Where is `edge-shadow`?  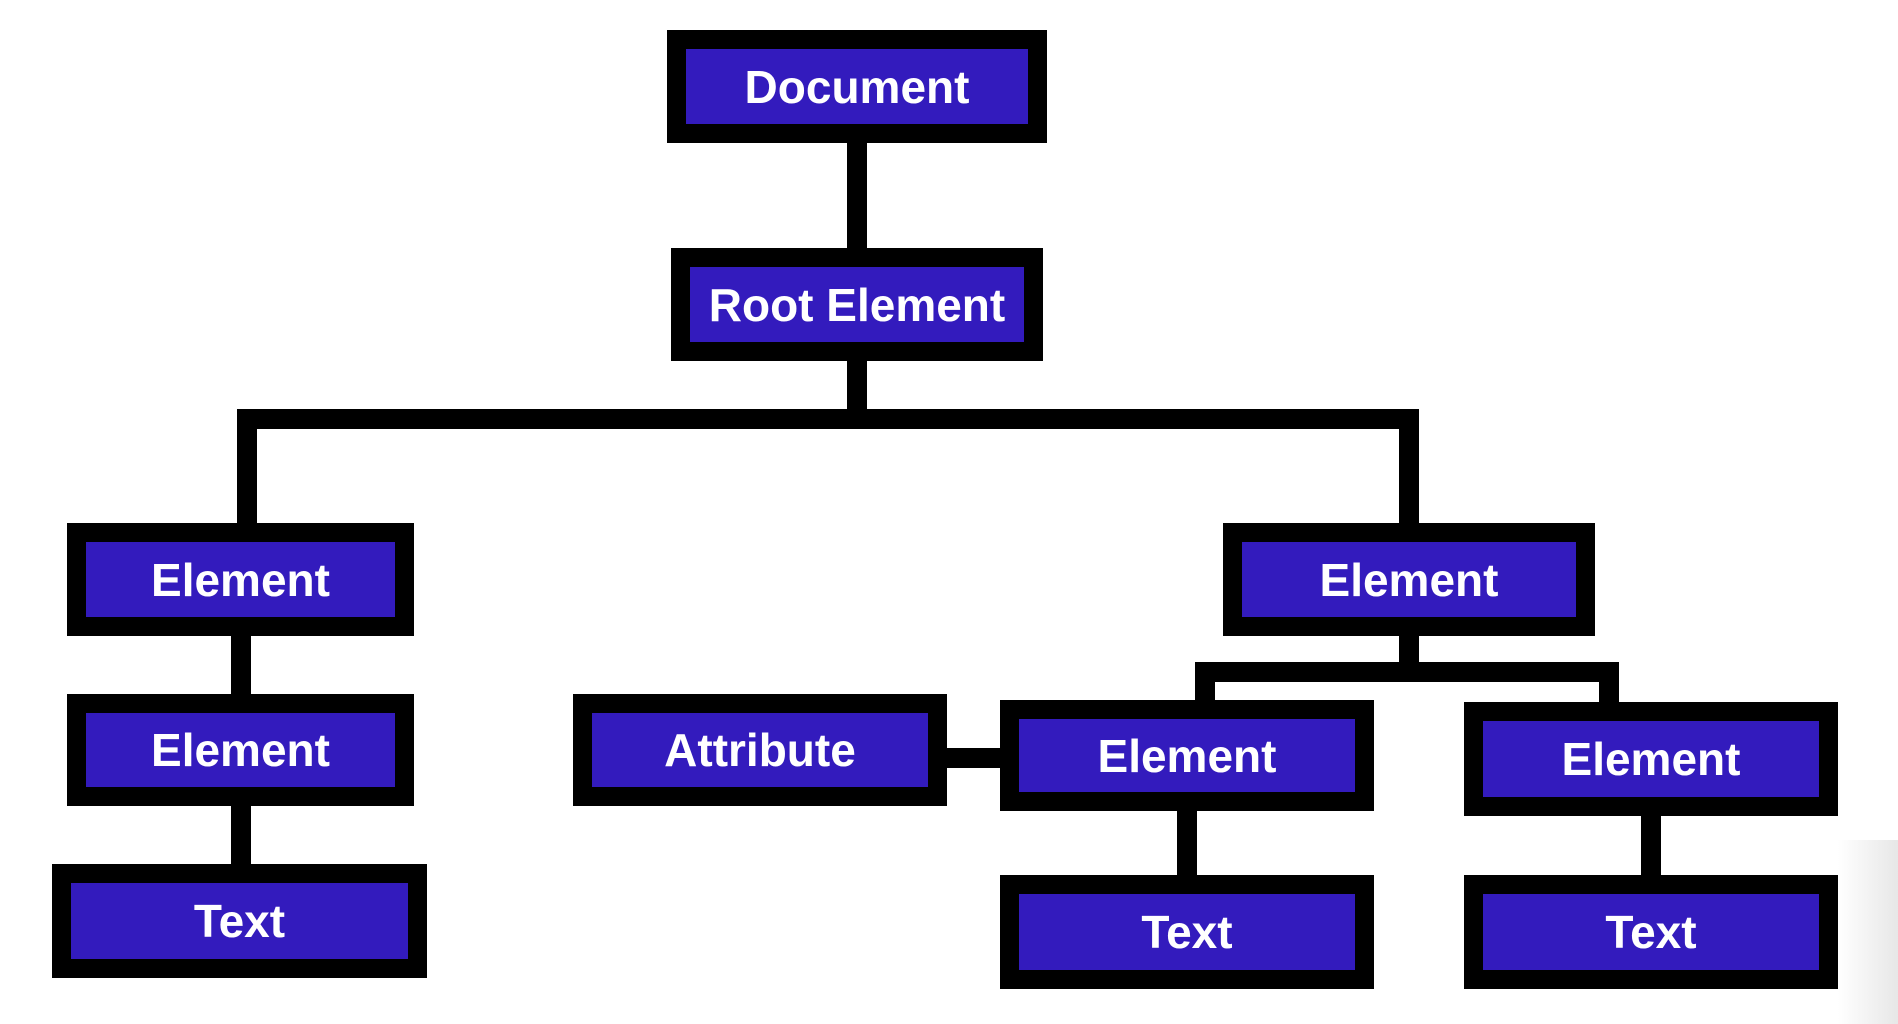
edge-shadow is located at coordinates (1868, 932).